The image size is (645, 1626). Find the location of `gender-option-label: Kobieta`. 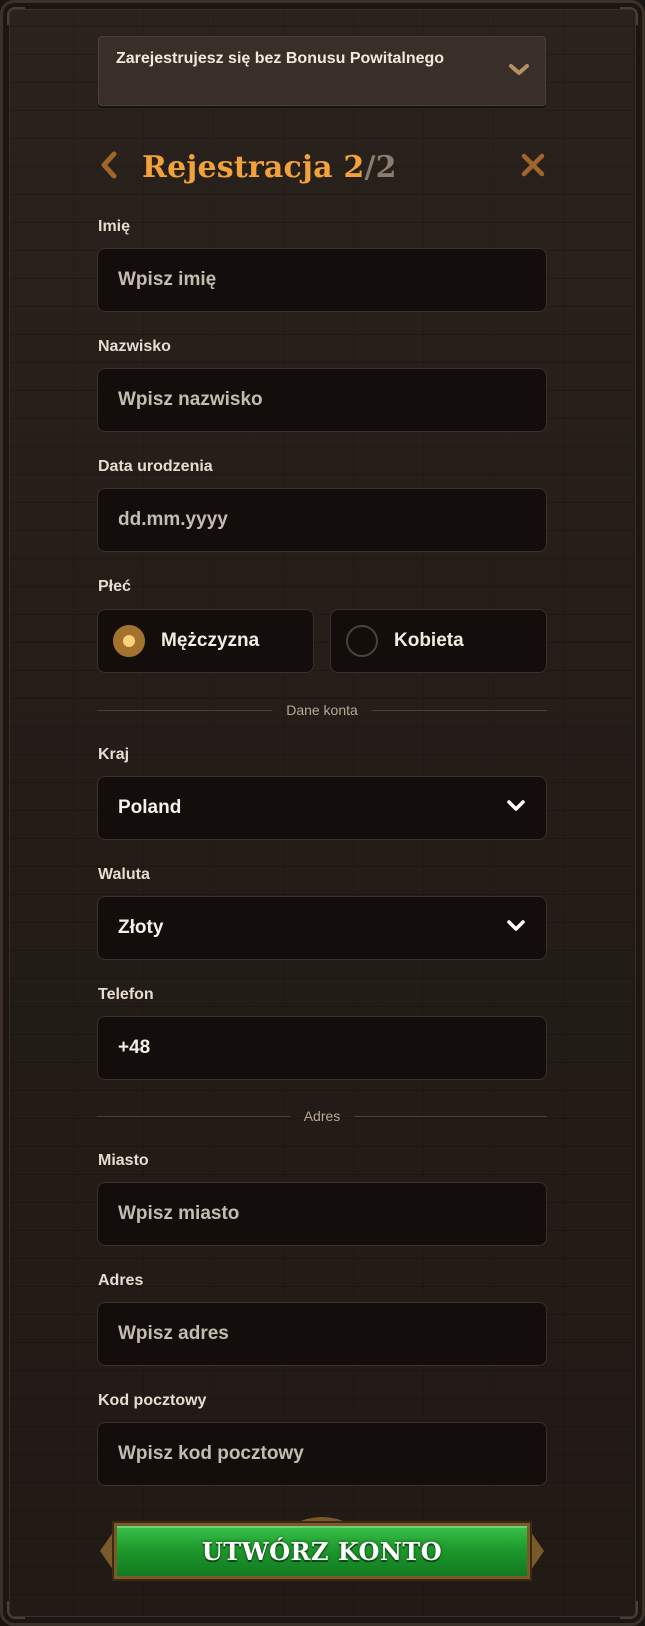

gender-option-label: Kobieta is located at coordinates (429, 640).